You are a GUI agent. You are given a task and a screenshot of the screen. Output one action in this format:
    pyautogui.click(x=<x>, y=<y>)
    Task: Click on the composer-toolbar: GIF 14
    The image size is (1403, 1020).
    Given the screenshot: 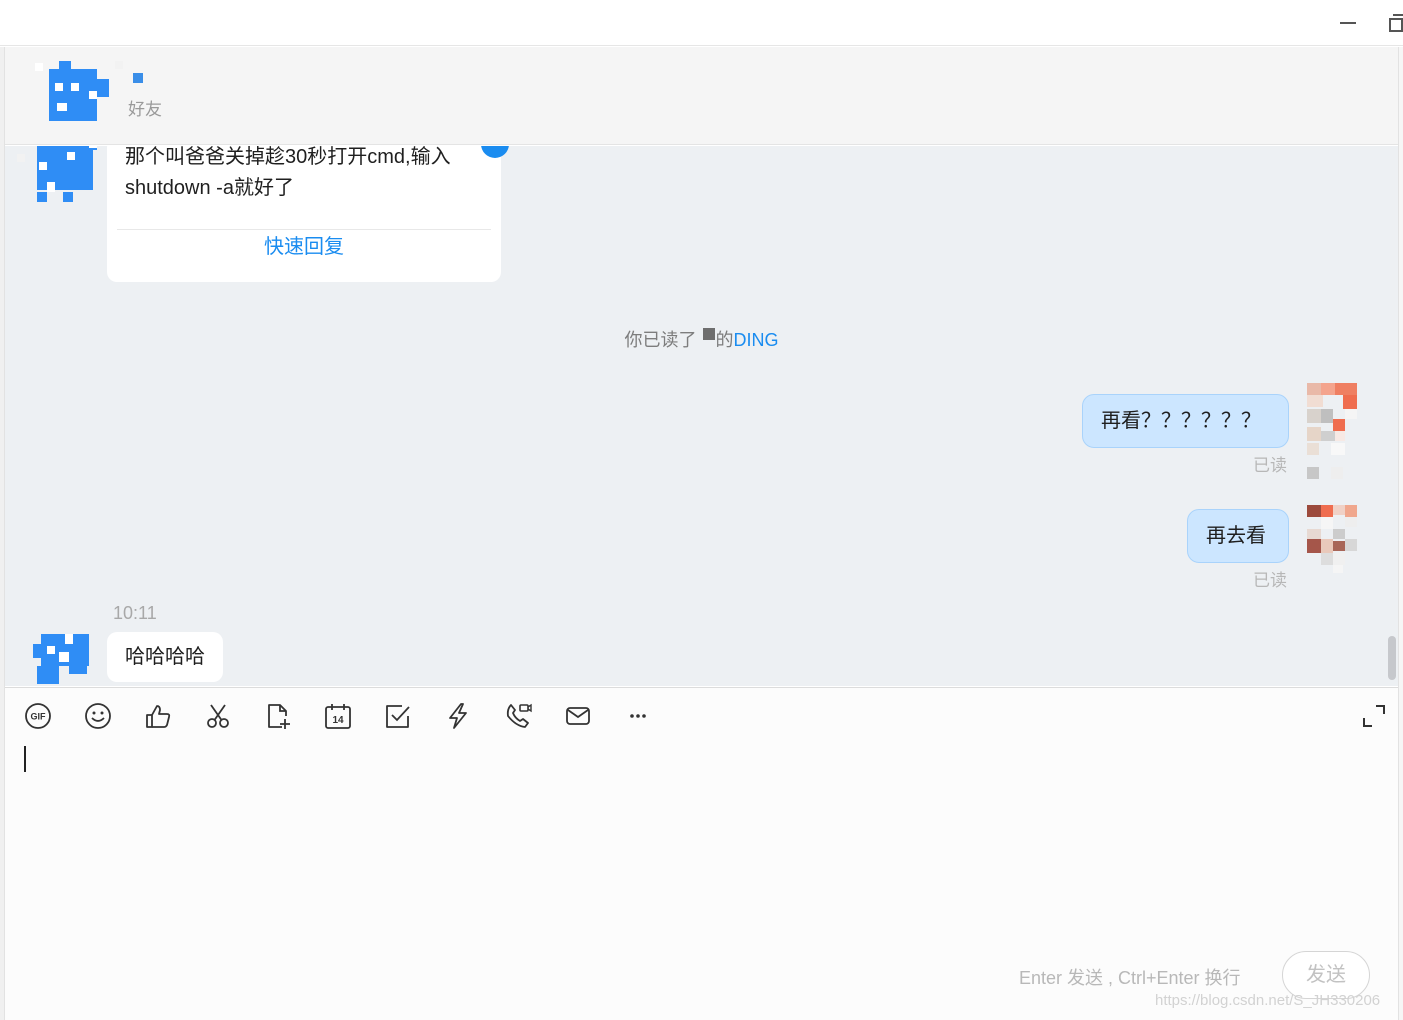 What is the action you would take?
    pyautogui.click(x=701, y=716)
    